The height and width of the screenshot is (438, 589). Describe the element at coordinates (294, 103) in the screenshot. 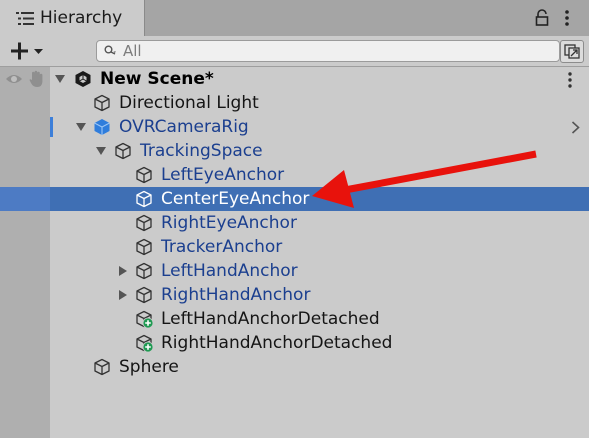

I see `tree-item-directional-light: Directional Light` at that location.